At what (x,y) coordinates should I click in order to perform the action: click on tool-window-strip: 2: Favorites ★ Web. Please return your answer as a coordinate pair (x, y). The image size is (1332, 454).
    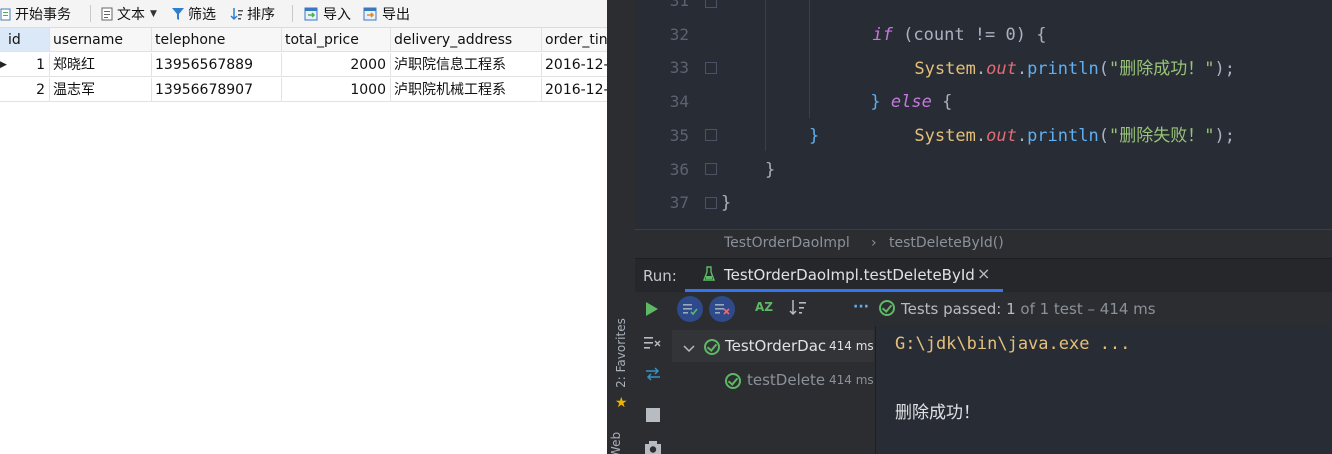
    Looking at the image, I should click on (621, 227).